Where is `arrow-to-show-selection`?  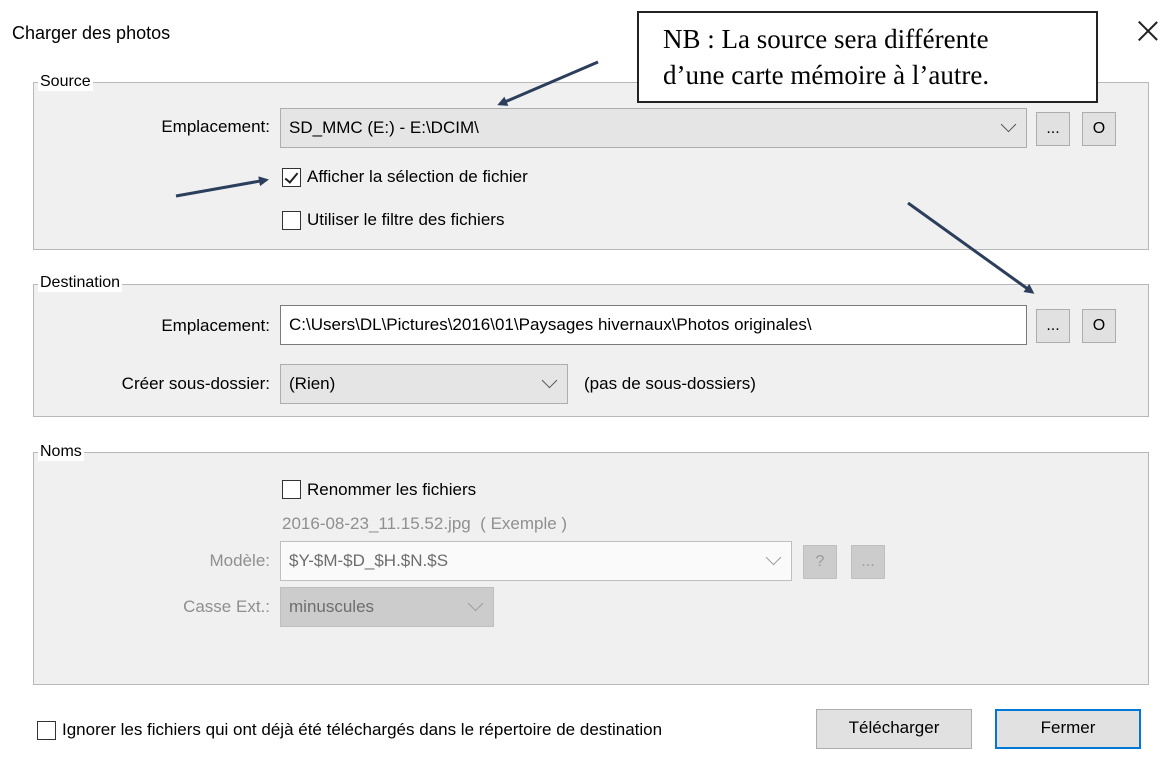
arrow-to-show-selection is located at coordinates (222, 187).